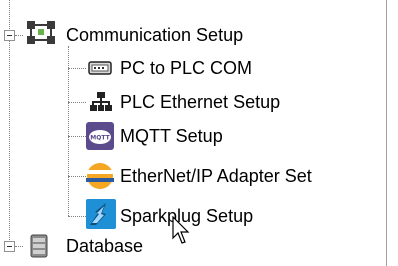 This screenshot has width=398, height=266. I want to click on tree-connector-database, so click(19, 246).